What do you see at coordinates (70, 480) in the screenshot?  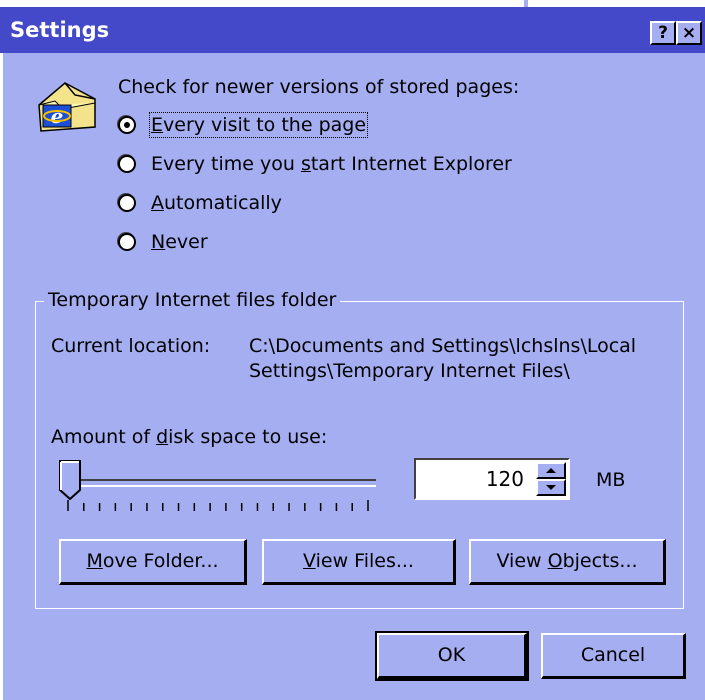 I see `disk-slider-thumb` at bounding box center [70, 480].